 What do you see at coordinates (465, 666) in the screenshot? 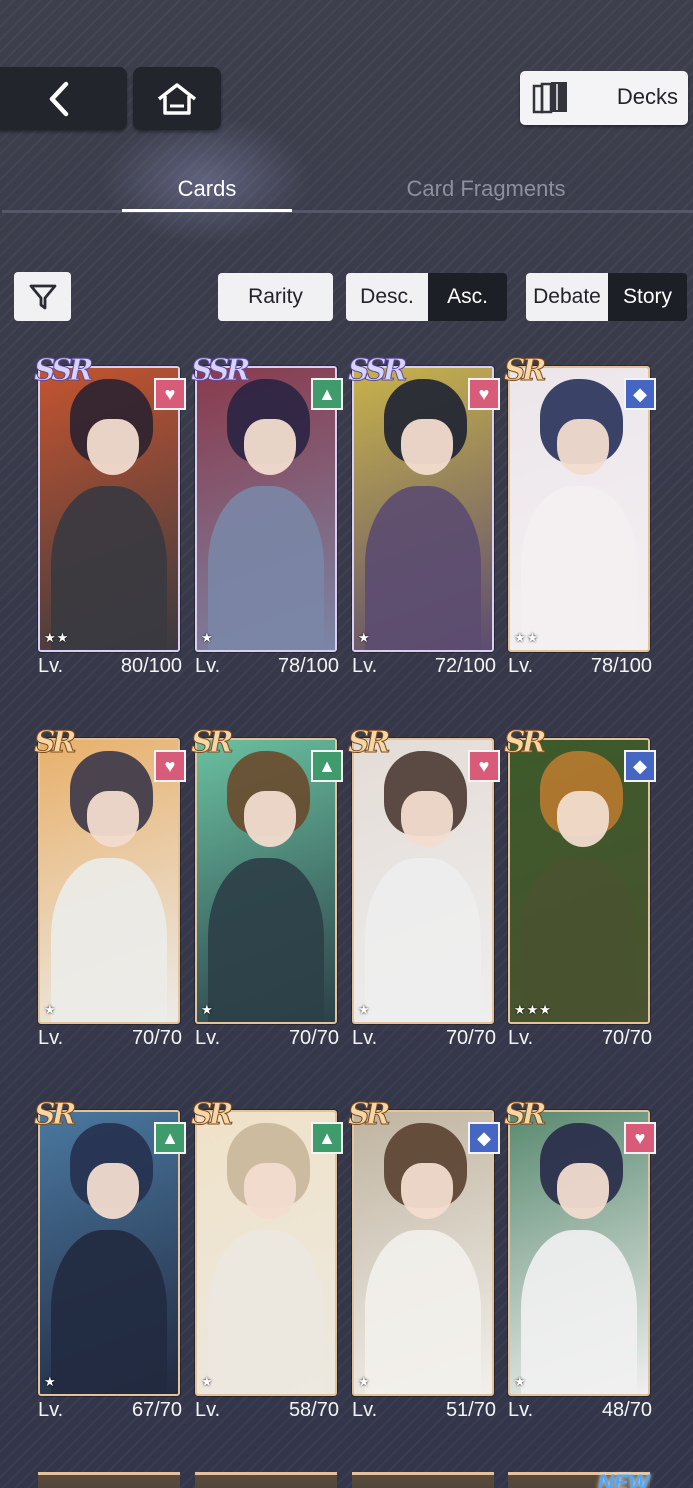
I see `level-value: 72/100` at bounding box center [465, 666].